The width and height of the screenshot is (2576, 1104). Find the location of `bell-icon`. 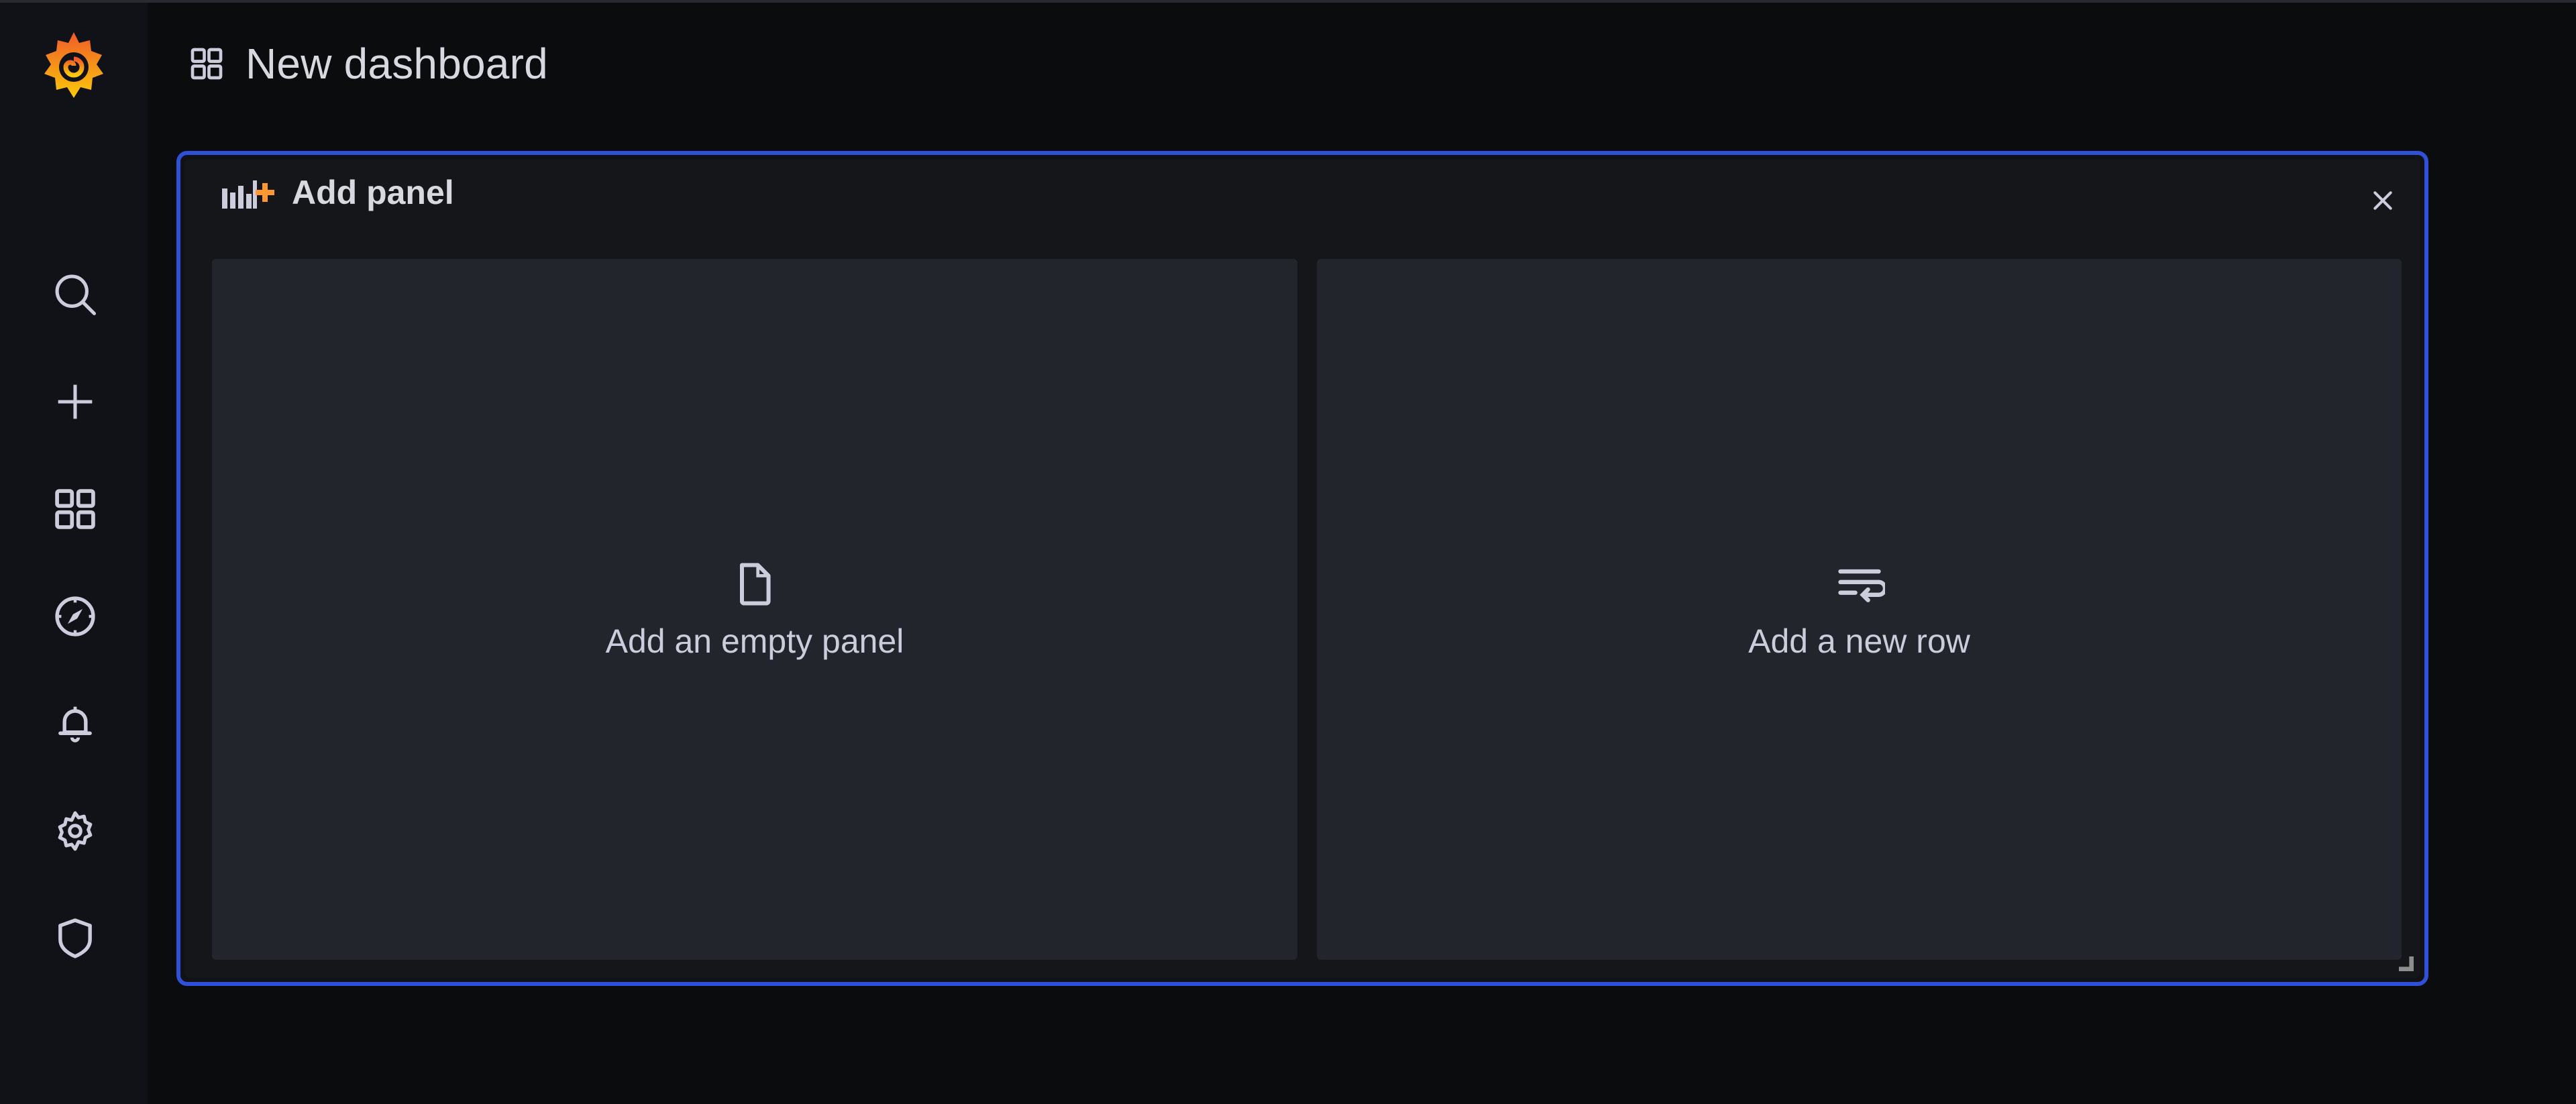

bell-icon is located at coordinates (75, 724).